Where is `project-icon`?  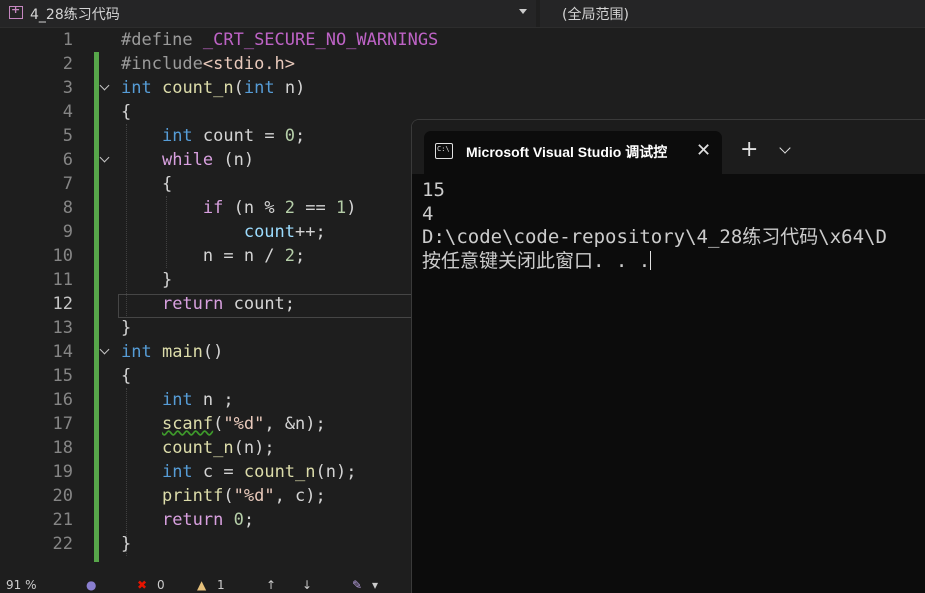
project-icon is located at coordinates (16, 11).